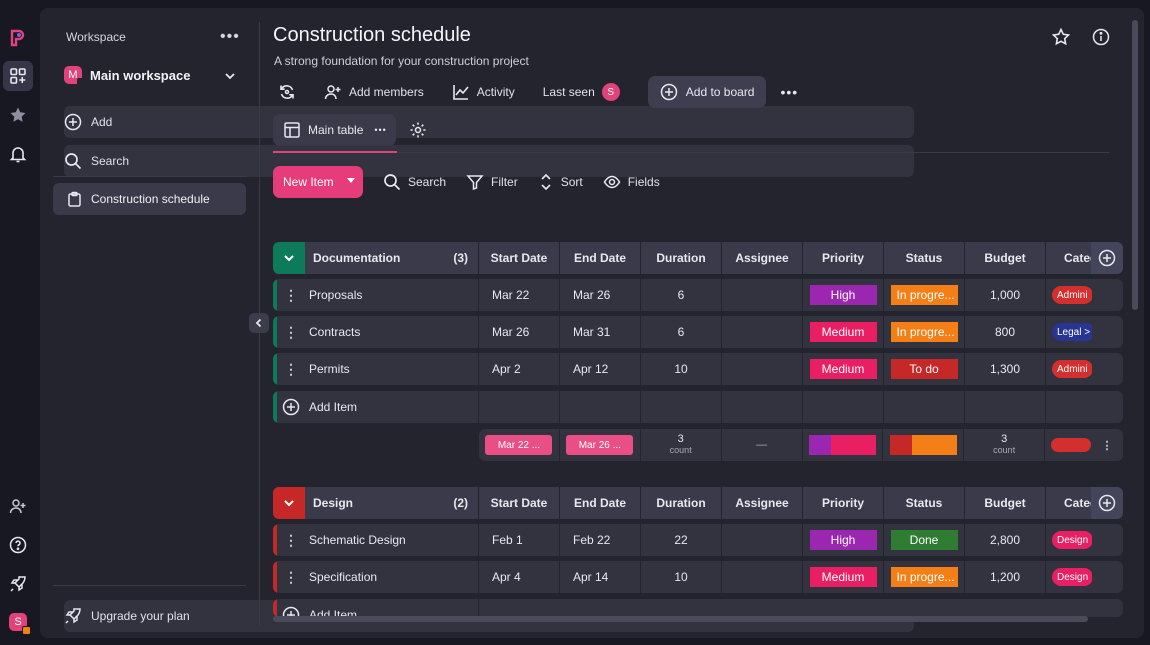  Describe the element at coordinates (843, 540) in the screenshot. I see `priority-cell: High` at that location.